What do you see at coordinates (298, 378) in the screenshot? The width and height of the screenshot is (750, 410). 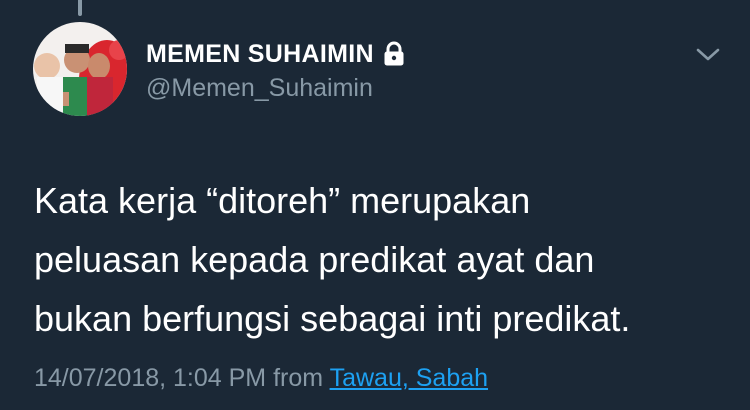 I see `from-label: from` at bounding box center [298, 378].